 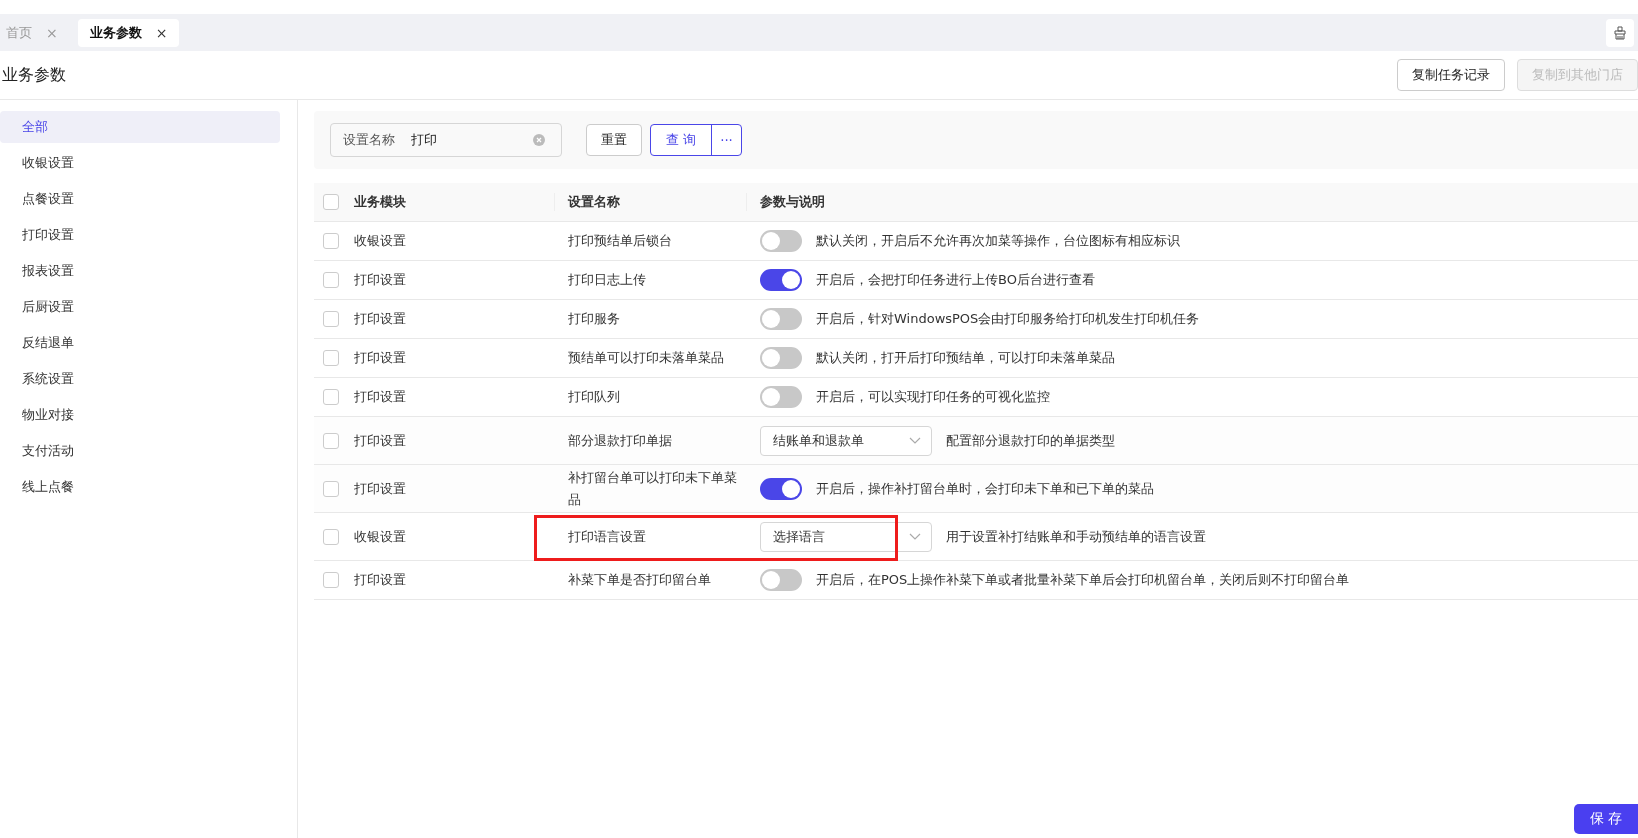 What do you see at coordinates (140, 127) in the screenshot?
I see `sidebar-item: 全部` at bounding box center [140, 127].